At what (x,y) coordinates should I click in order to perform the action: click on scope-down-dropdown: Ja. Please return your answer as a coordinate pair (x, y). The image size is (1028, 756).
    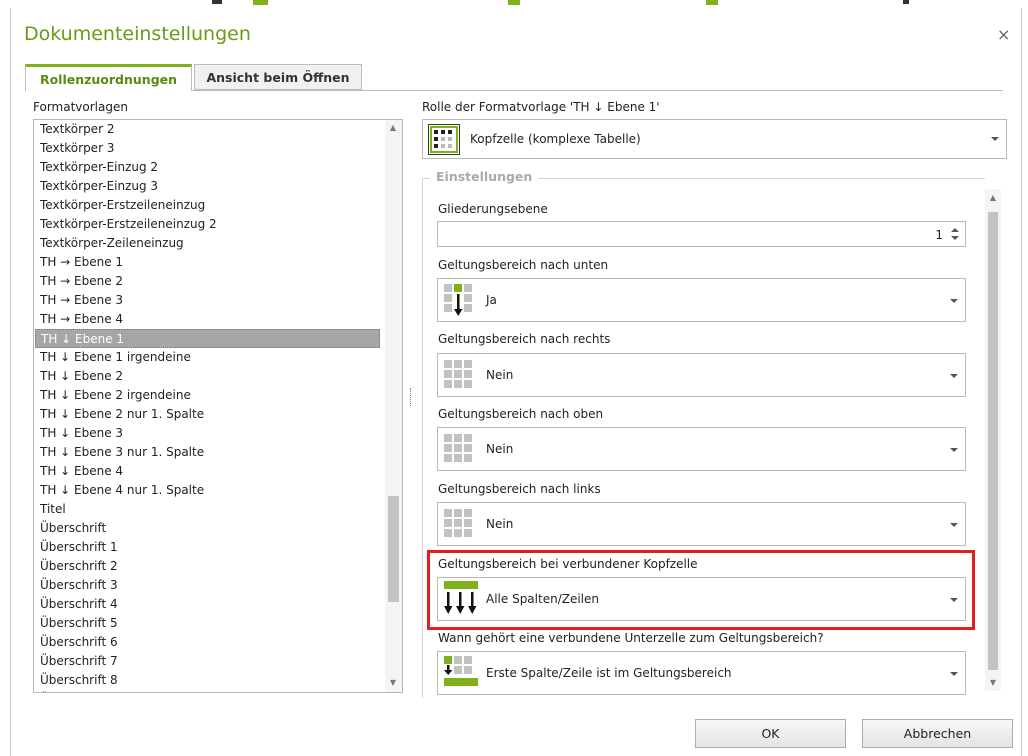
    Looking at the image, I should click on (701, 300).